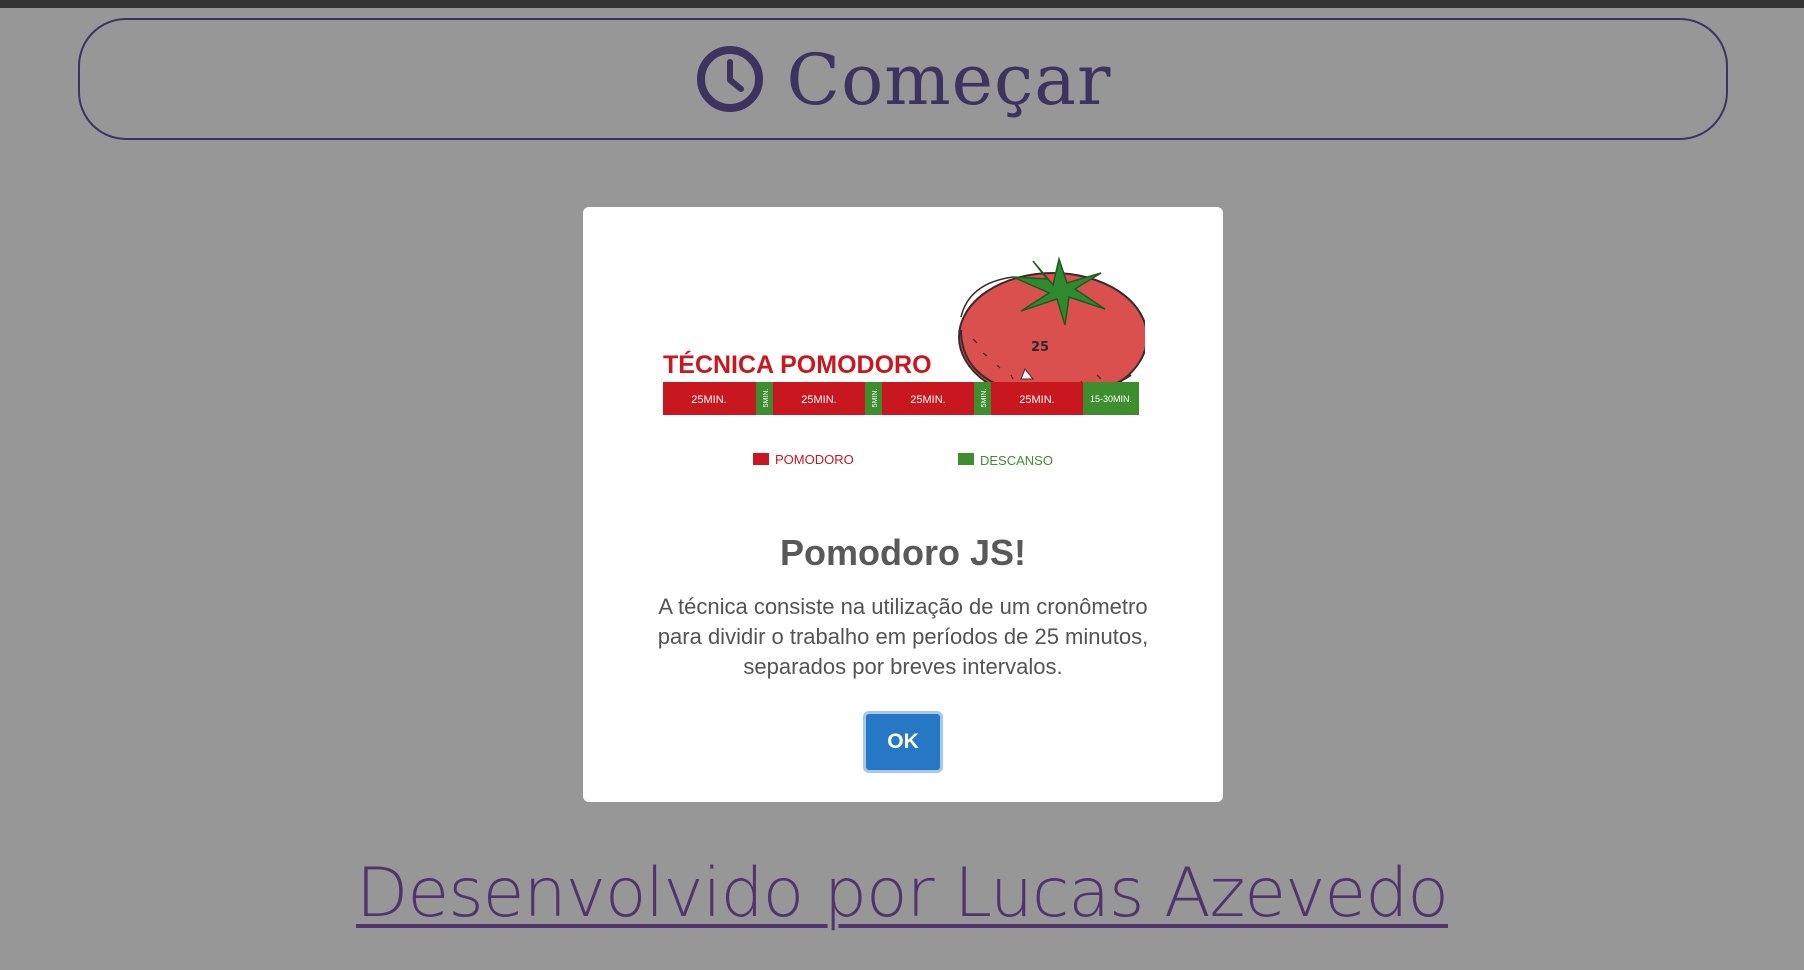 This screenshot has height=970, width=1804. What do you see at coordinates (797, 364) in the screenshot?
I see `banner-title: TÉCNICA POMODORO` at bounding box center [797, 364].